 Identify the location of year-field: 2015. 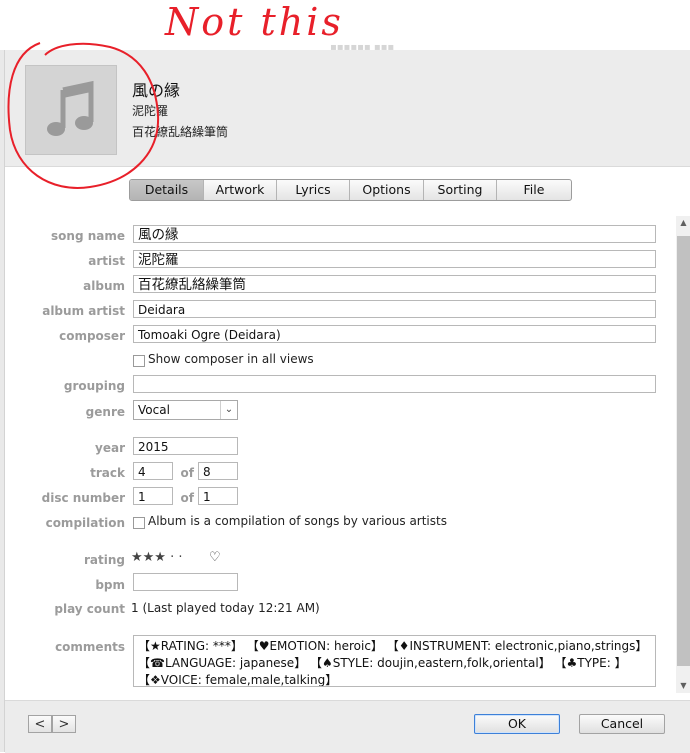
(185, 446).